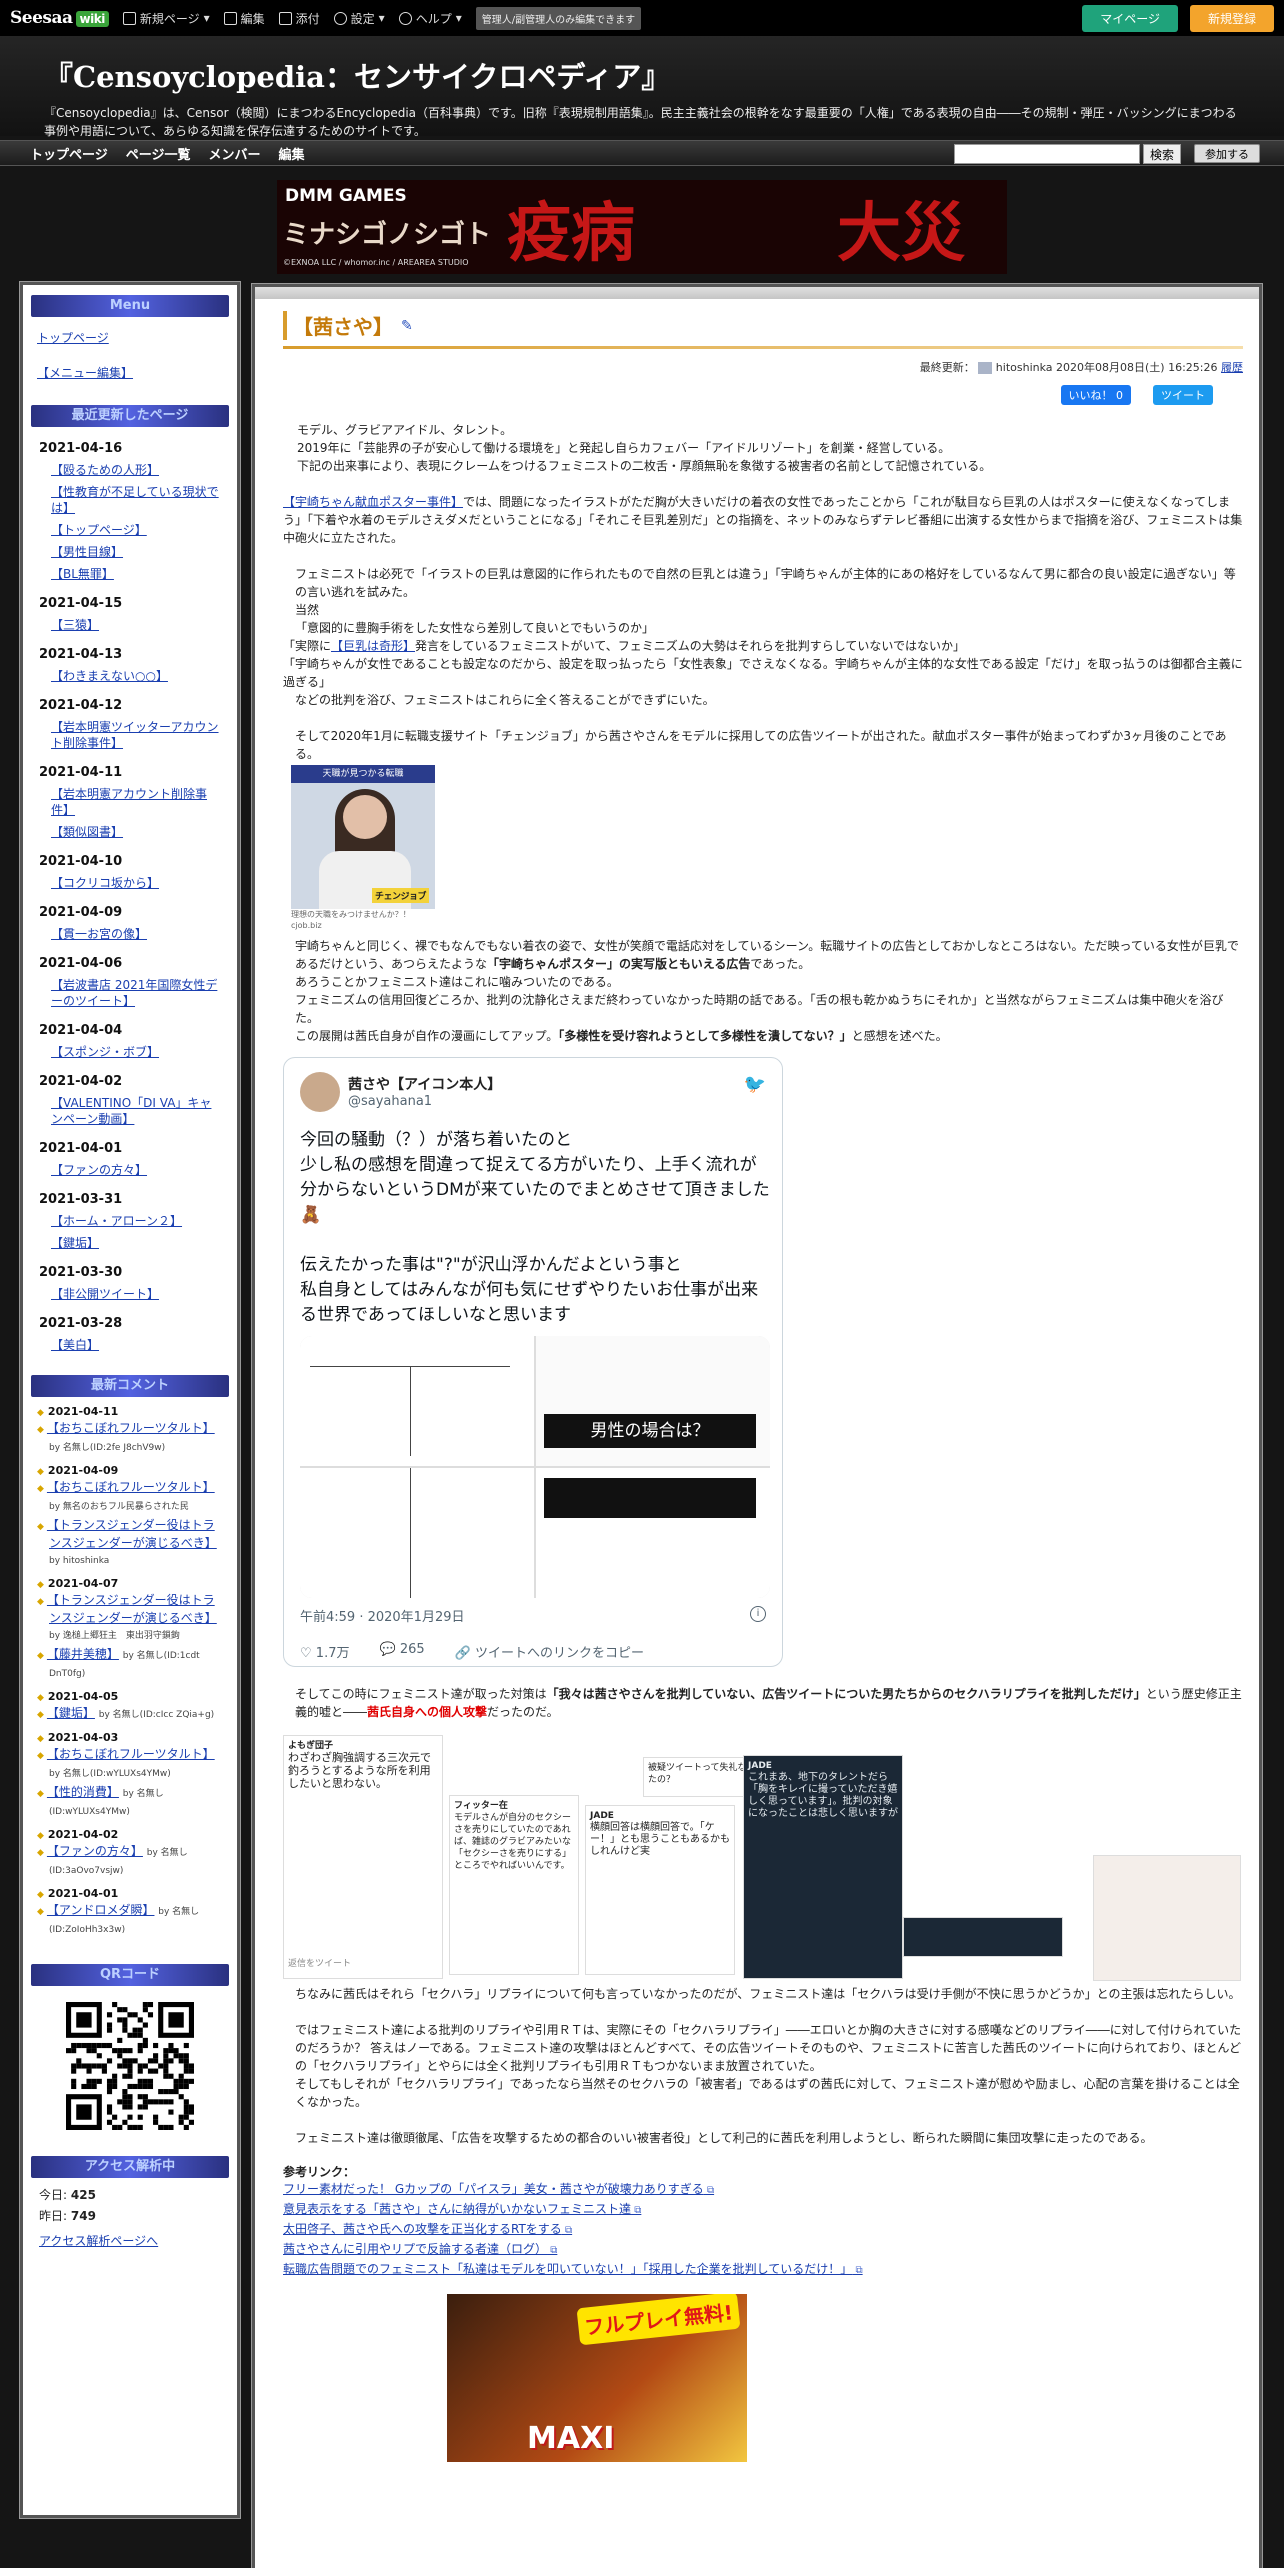 The image size is (1284, 2568). I want to click on game-ad-image: フルプレイ無料! MAXI, so click(597, 2378).